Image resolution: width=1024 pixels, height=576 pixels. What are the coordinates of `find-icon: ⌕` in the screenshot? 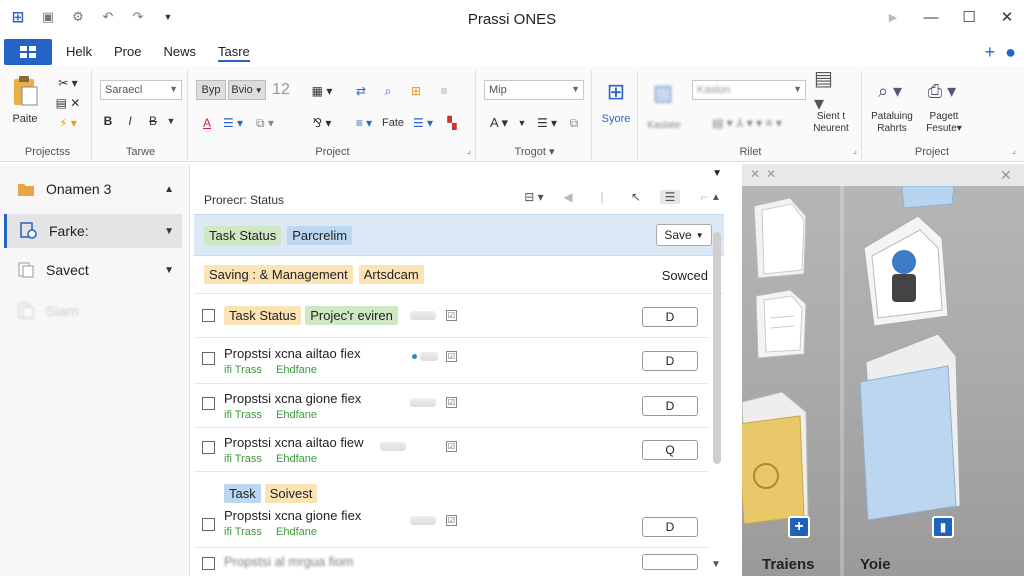 It's located at (388, 91).